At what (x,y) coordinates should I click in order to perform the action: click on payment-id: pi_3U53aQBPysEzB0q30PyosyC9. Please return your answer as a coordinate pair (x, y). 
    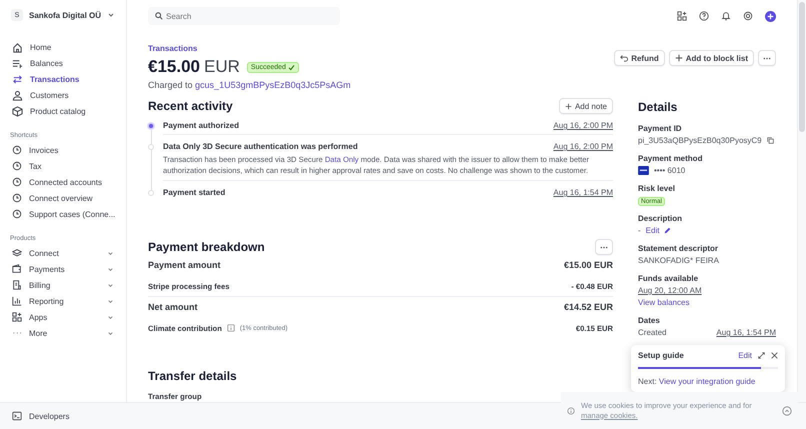
    Looking at the image, I should click on (700, 140).